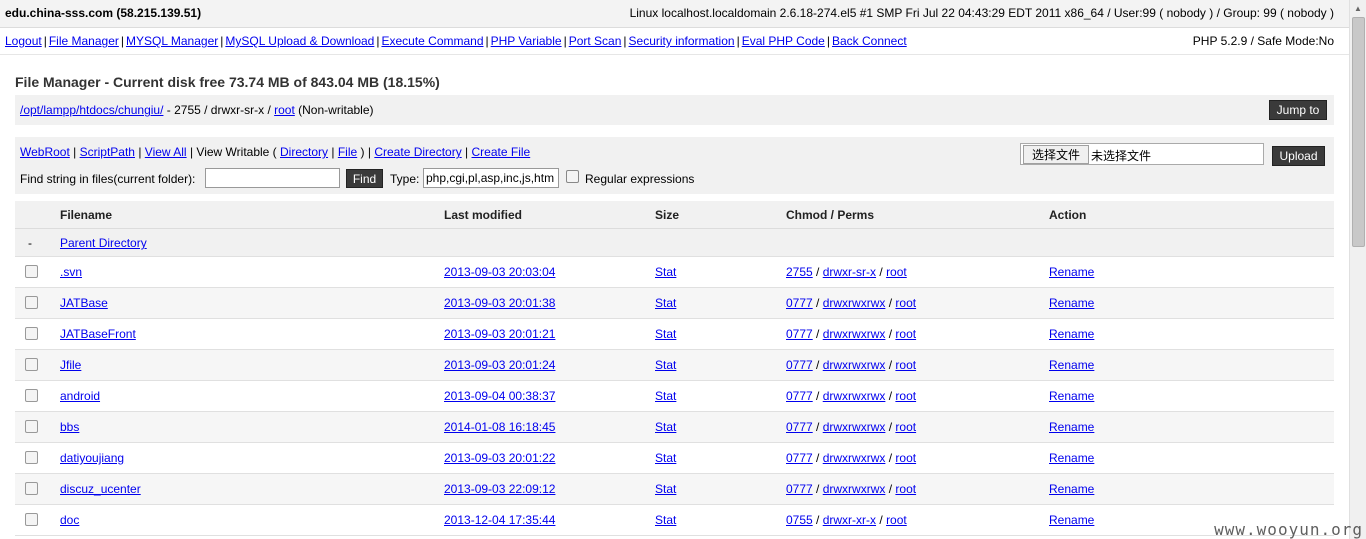 This screenshot has height=539, width=1366. I want to click on vertical-scrollbar: ▲, so click(1357, 269).